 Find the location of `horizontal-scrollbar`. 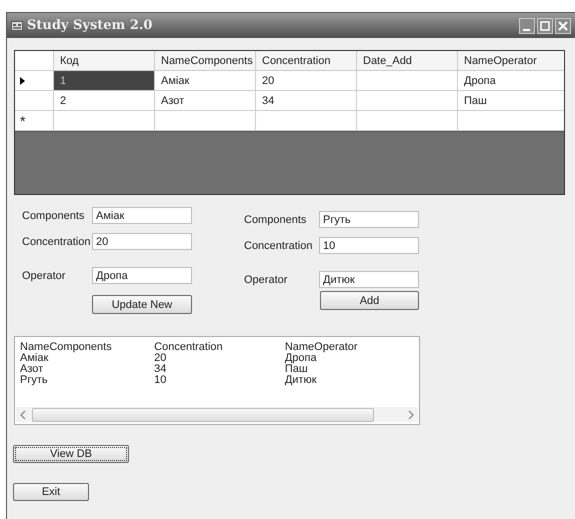

horizontal-scrollbar is located at coordinates (217, 414).